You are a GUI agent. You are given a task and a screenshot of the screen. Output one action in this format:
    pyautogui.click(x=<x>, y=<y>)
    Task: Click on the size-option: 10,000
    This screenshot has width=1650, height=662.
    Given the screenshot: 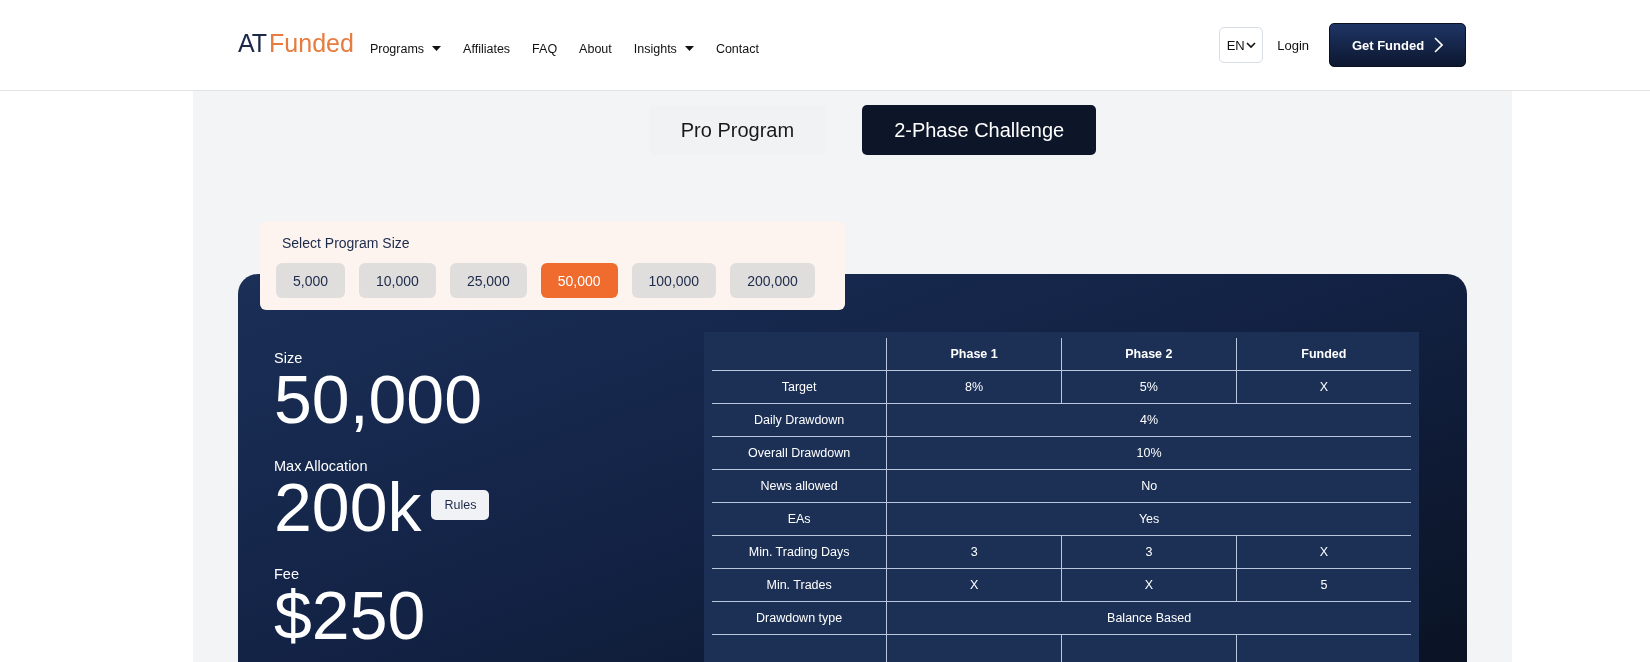 What is the action you would take?
    pyautogui.click(x=397, y=280)
    